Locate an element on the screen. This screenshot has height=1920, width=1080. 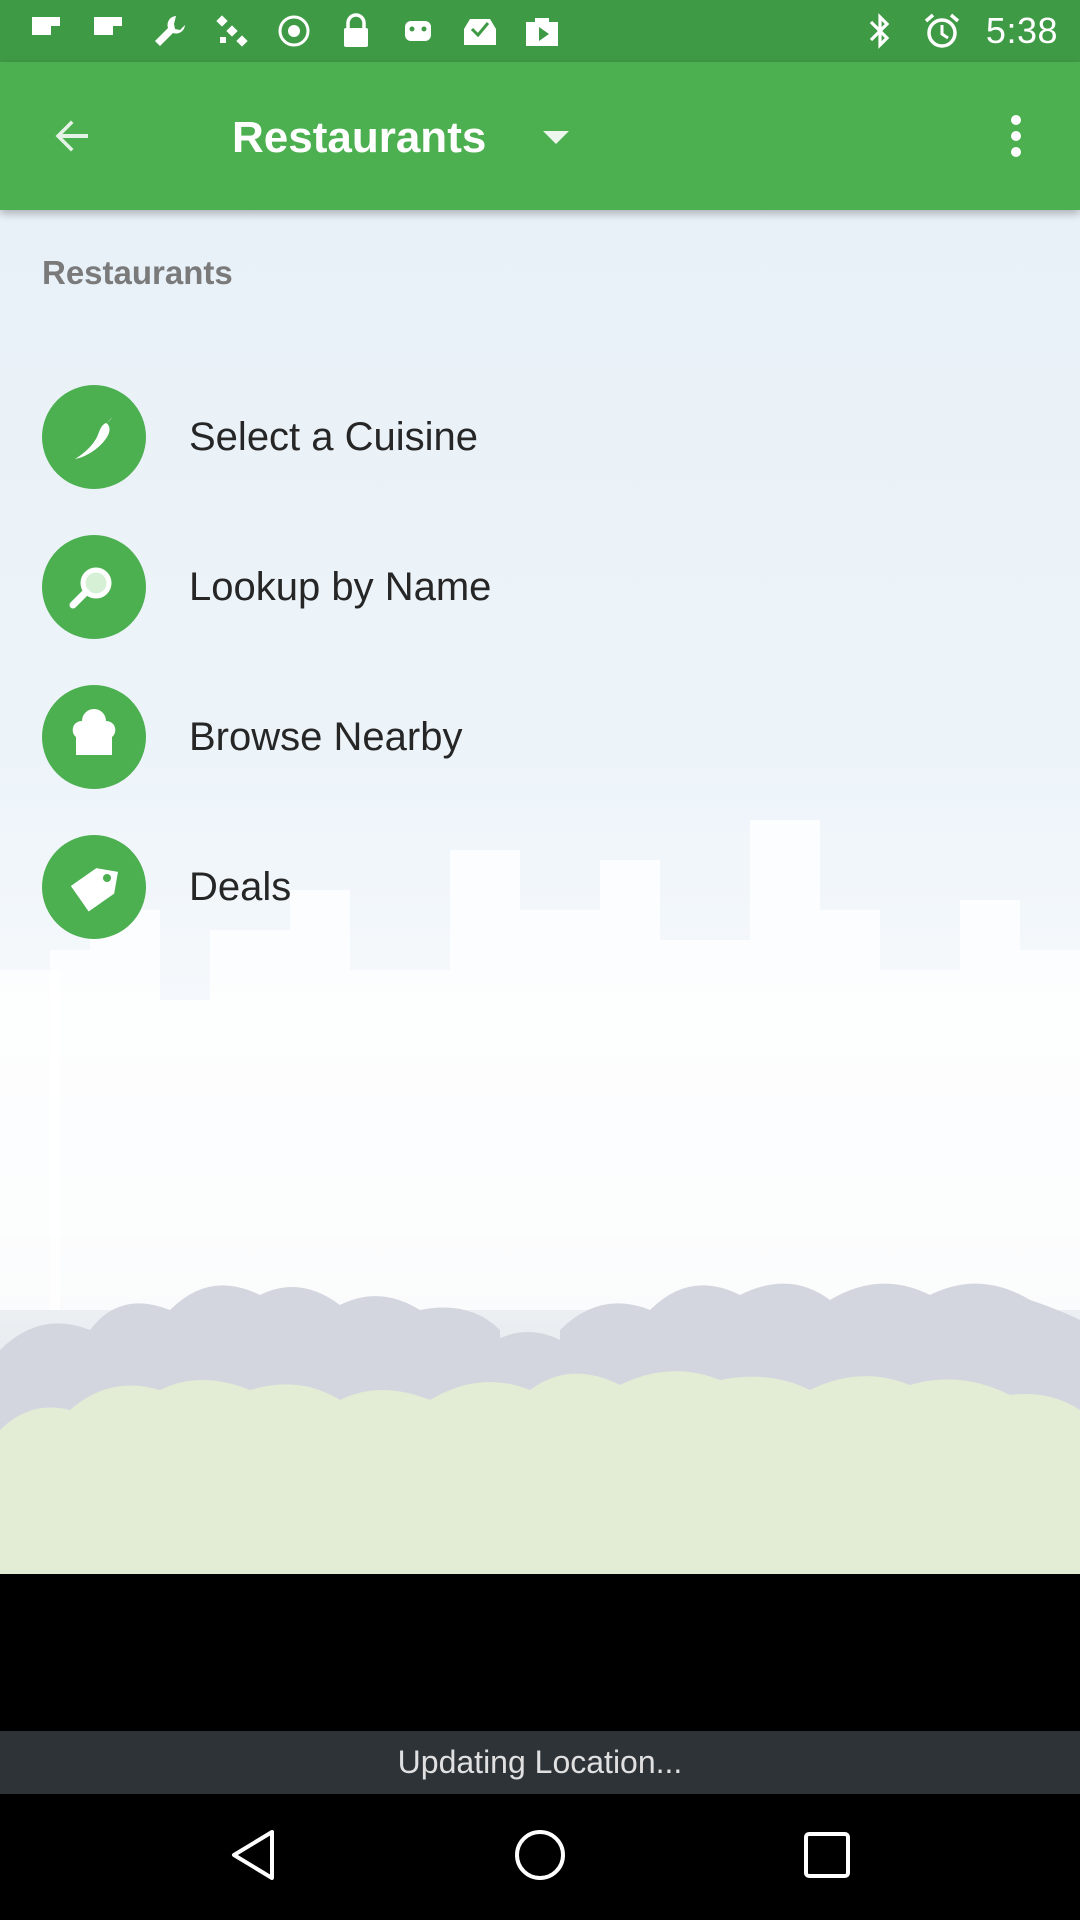
back-button is located at coordinates (72, 138).